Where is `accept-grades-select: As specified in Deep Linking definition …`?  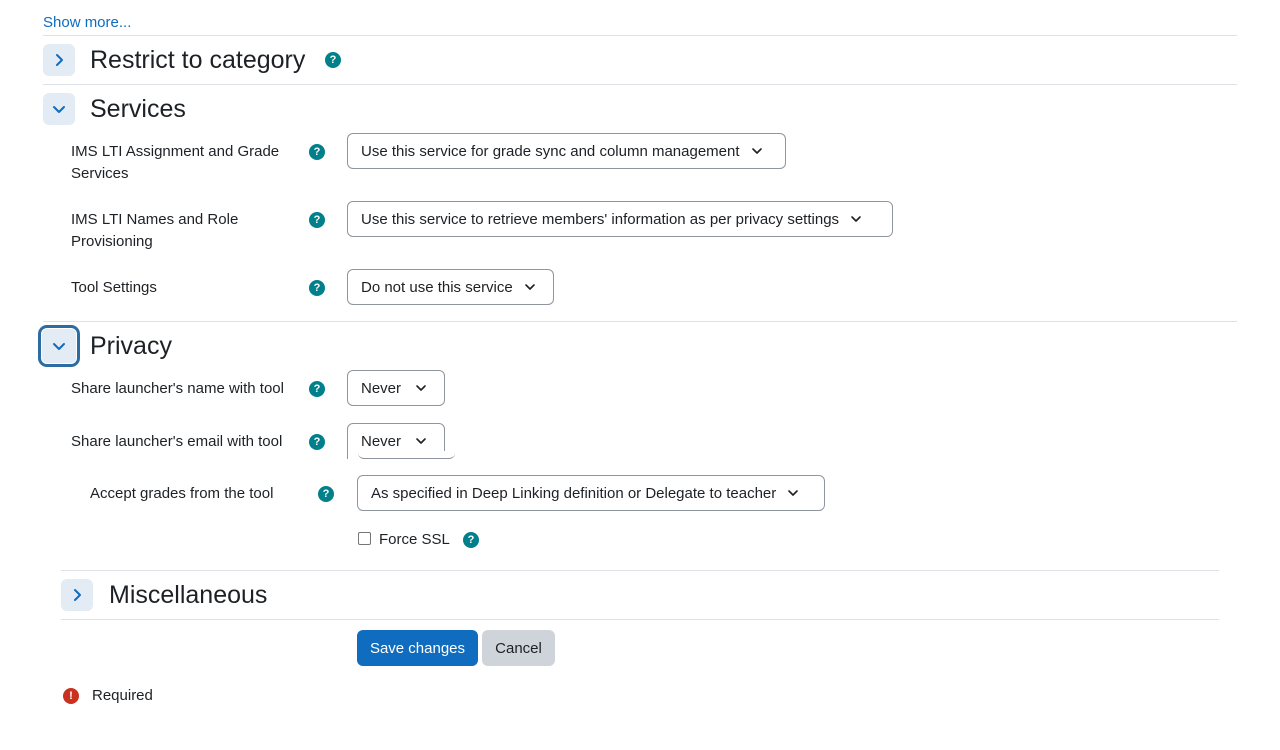
accept-grades-select: As specified in Deep Linking definition … is located at coordinates (591, 493).